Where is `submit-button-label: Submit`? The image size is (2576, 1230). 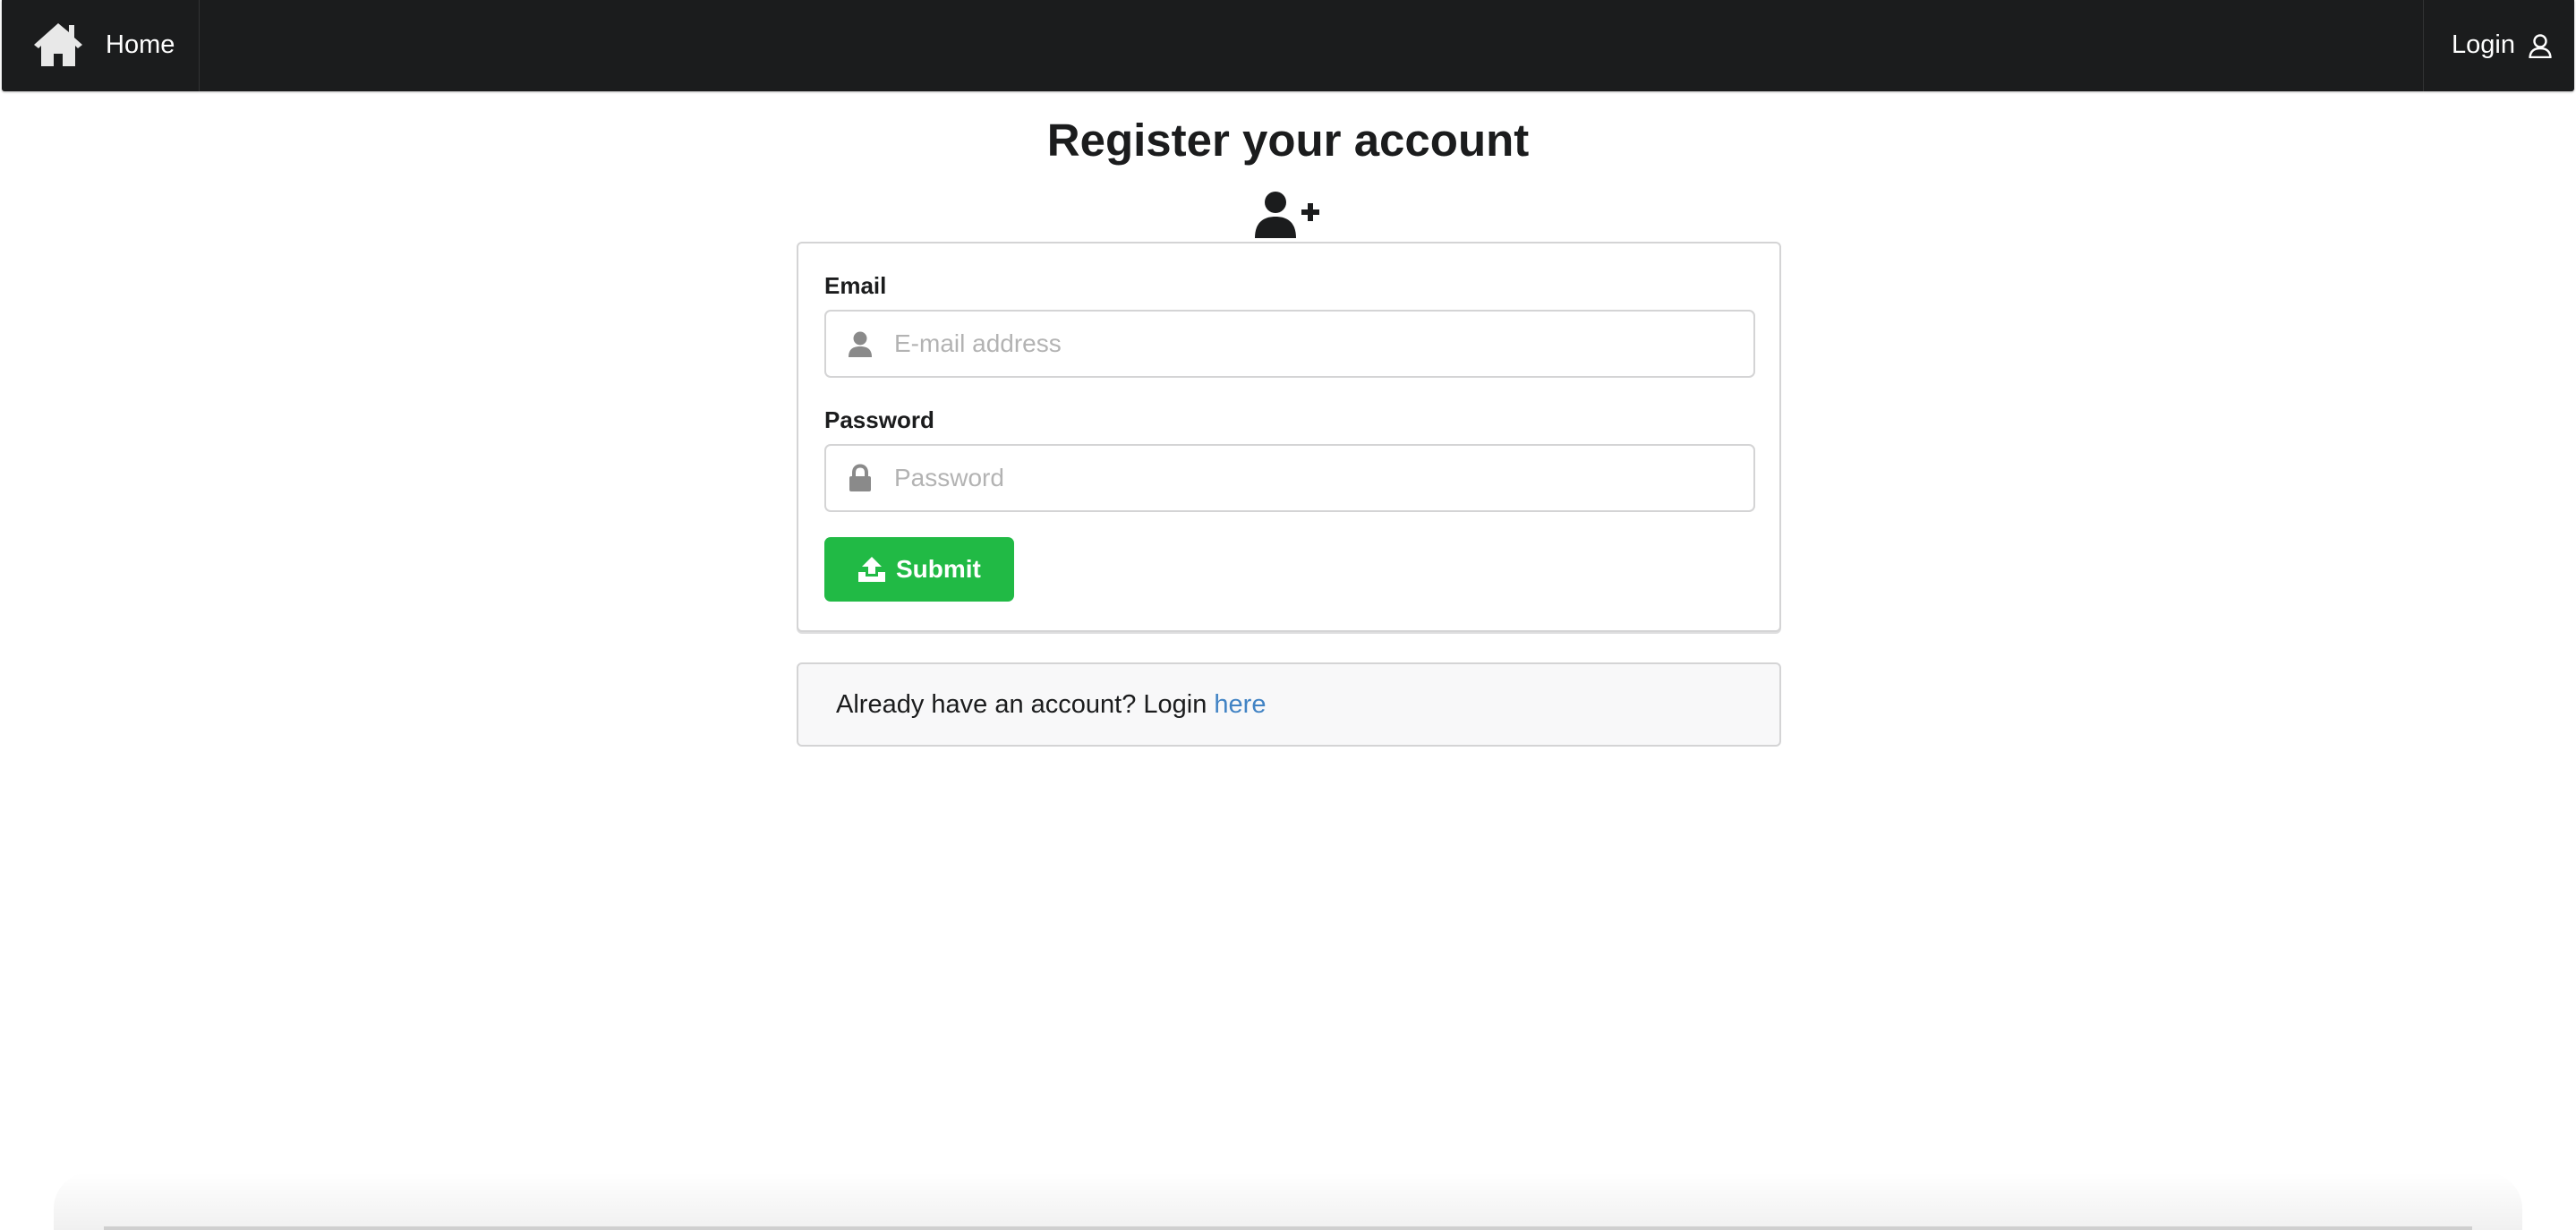 submit-button-label: Submit is located at coordinates (938, 569).